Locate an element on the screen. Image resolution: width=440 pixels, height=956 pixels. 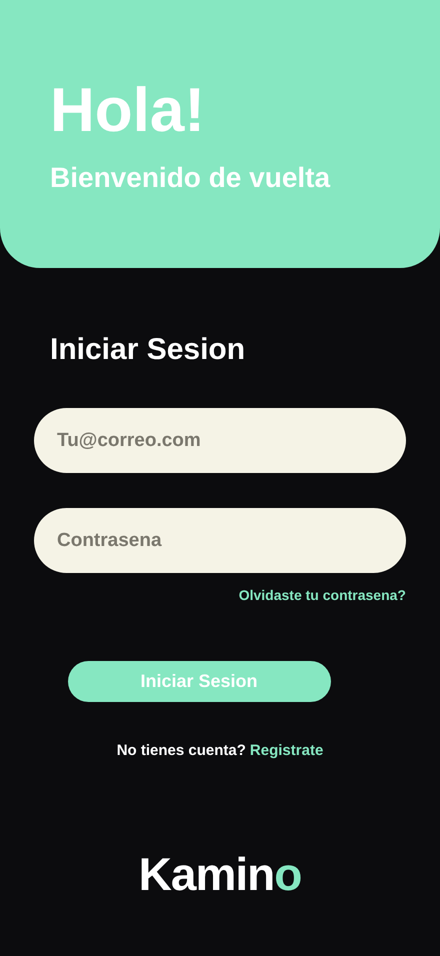
logo: Kamino is located at coordinates (220, 874).